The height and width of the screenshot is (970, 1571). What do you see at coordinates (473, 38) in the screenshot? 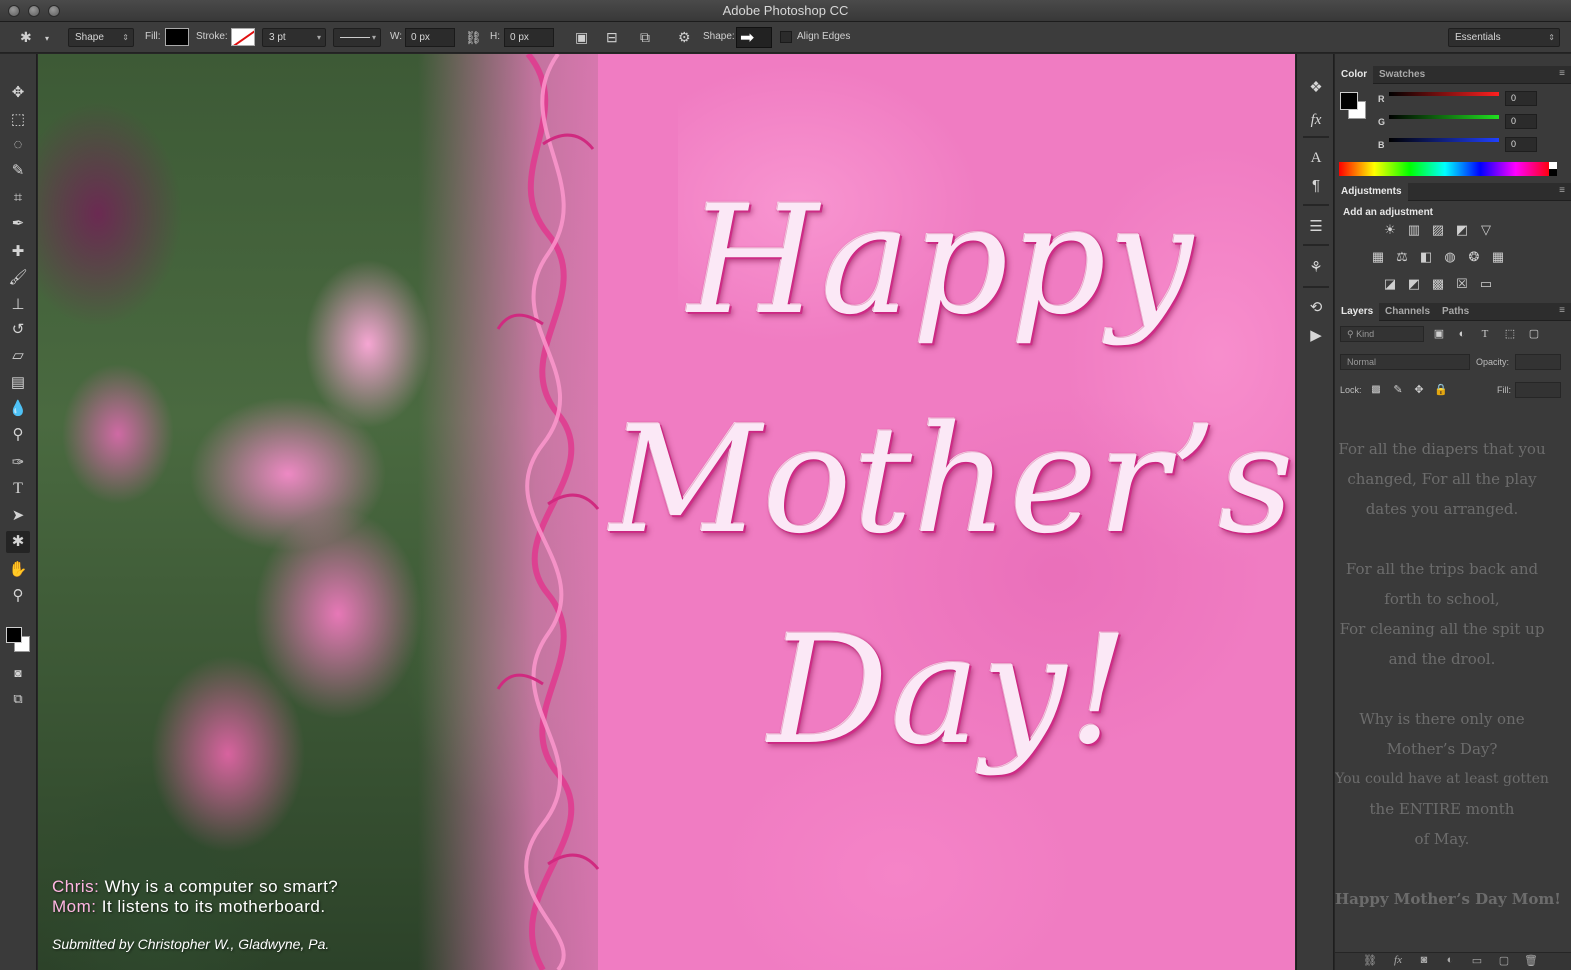
I see `link-icon: ⛓` at bounding box center [473, 38].